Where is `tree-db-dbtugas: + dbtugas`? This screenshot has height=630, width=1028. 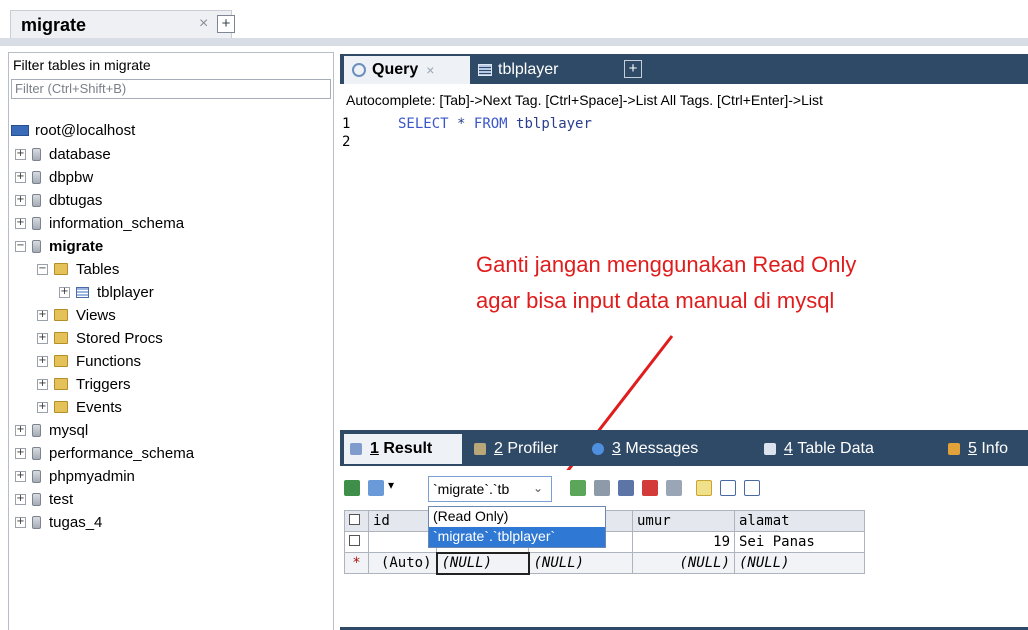 tree-db-dbtugas: + dbtugas is located at coordinates (58, 200).